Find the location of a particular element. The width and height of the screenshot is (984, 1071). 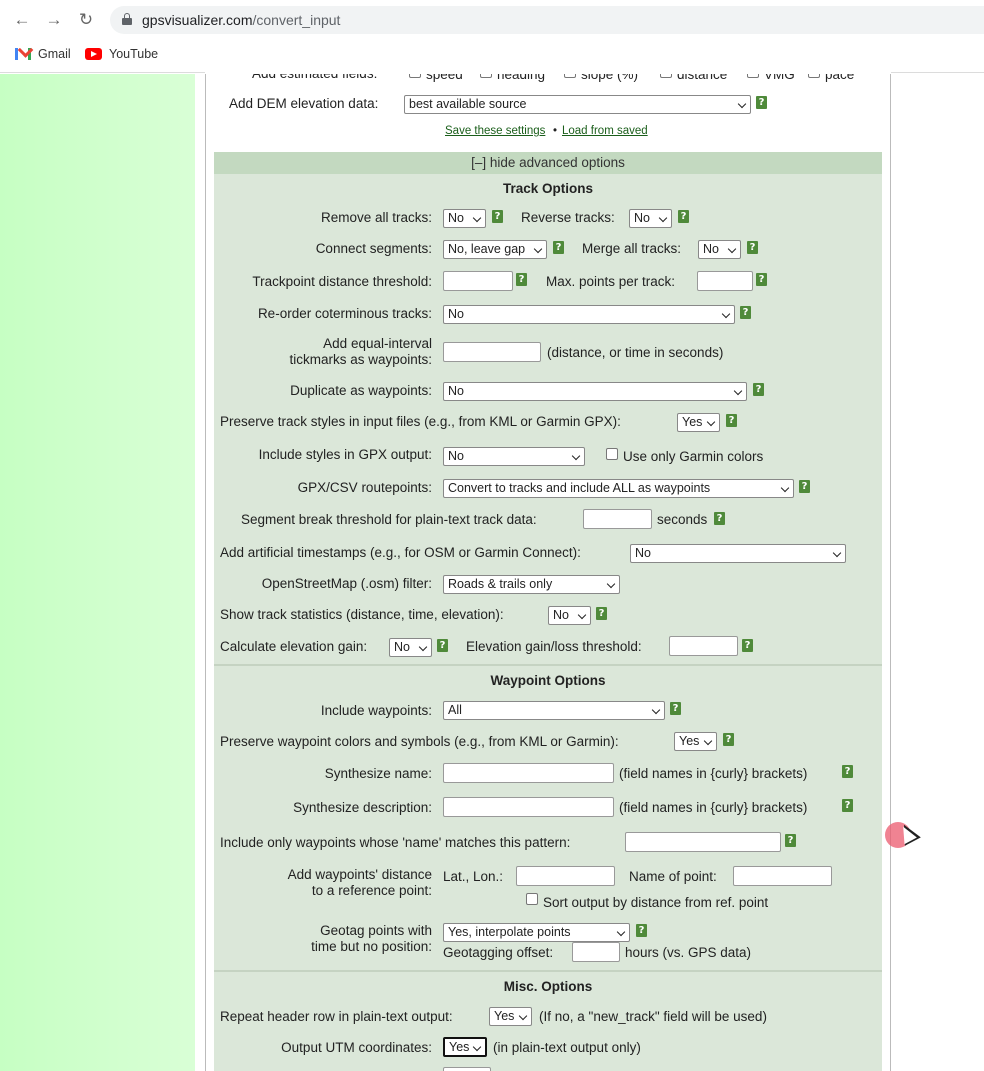

garmin-colors-checkbox is located at coordinates (612, 454).